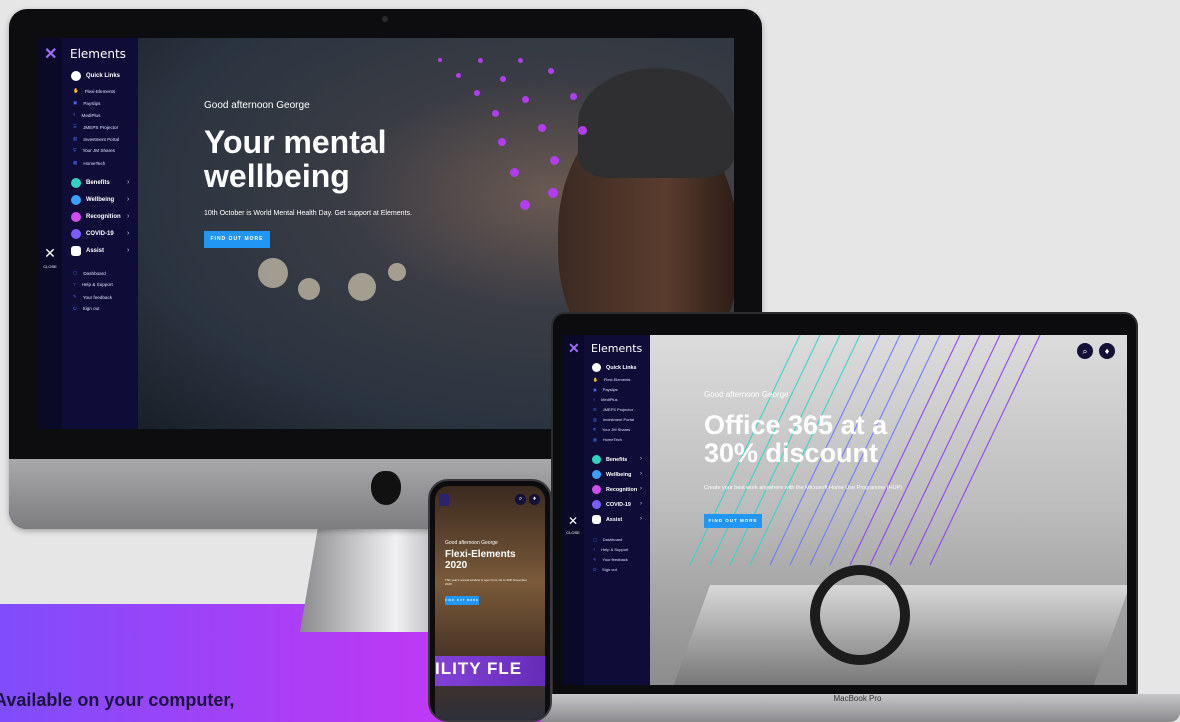 The height and width of the screenshot is (722, 1180). I want to click on award-icon, so click(596, 489).